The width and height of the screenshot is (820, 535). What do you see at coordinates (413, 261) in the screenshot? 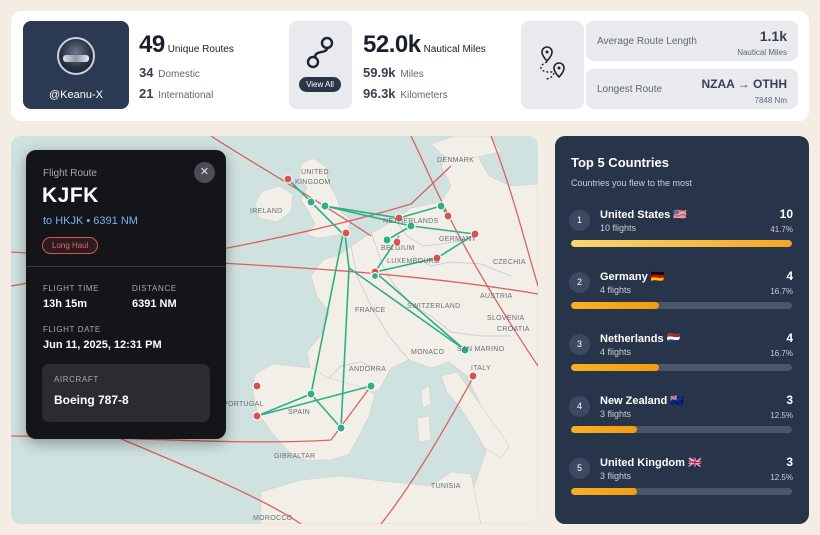
I see `map-label-luxembourg: LUXEMBOURG` at bounding box center [413, 261].